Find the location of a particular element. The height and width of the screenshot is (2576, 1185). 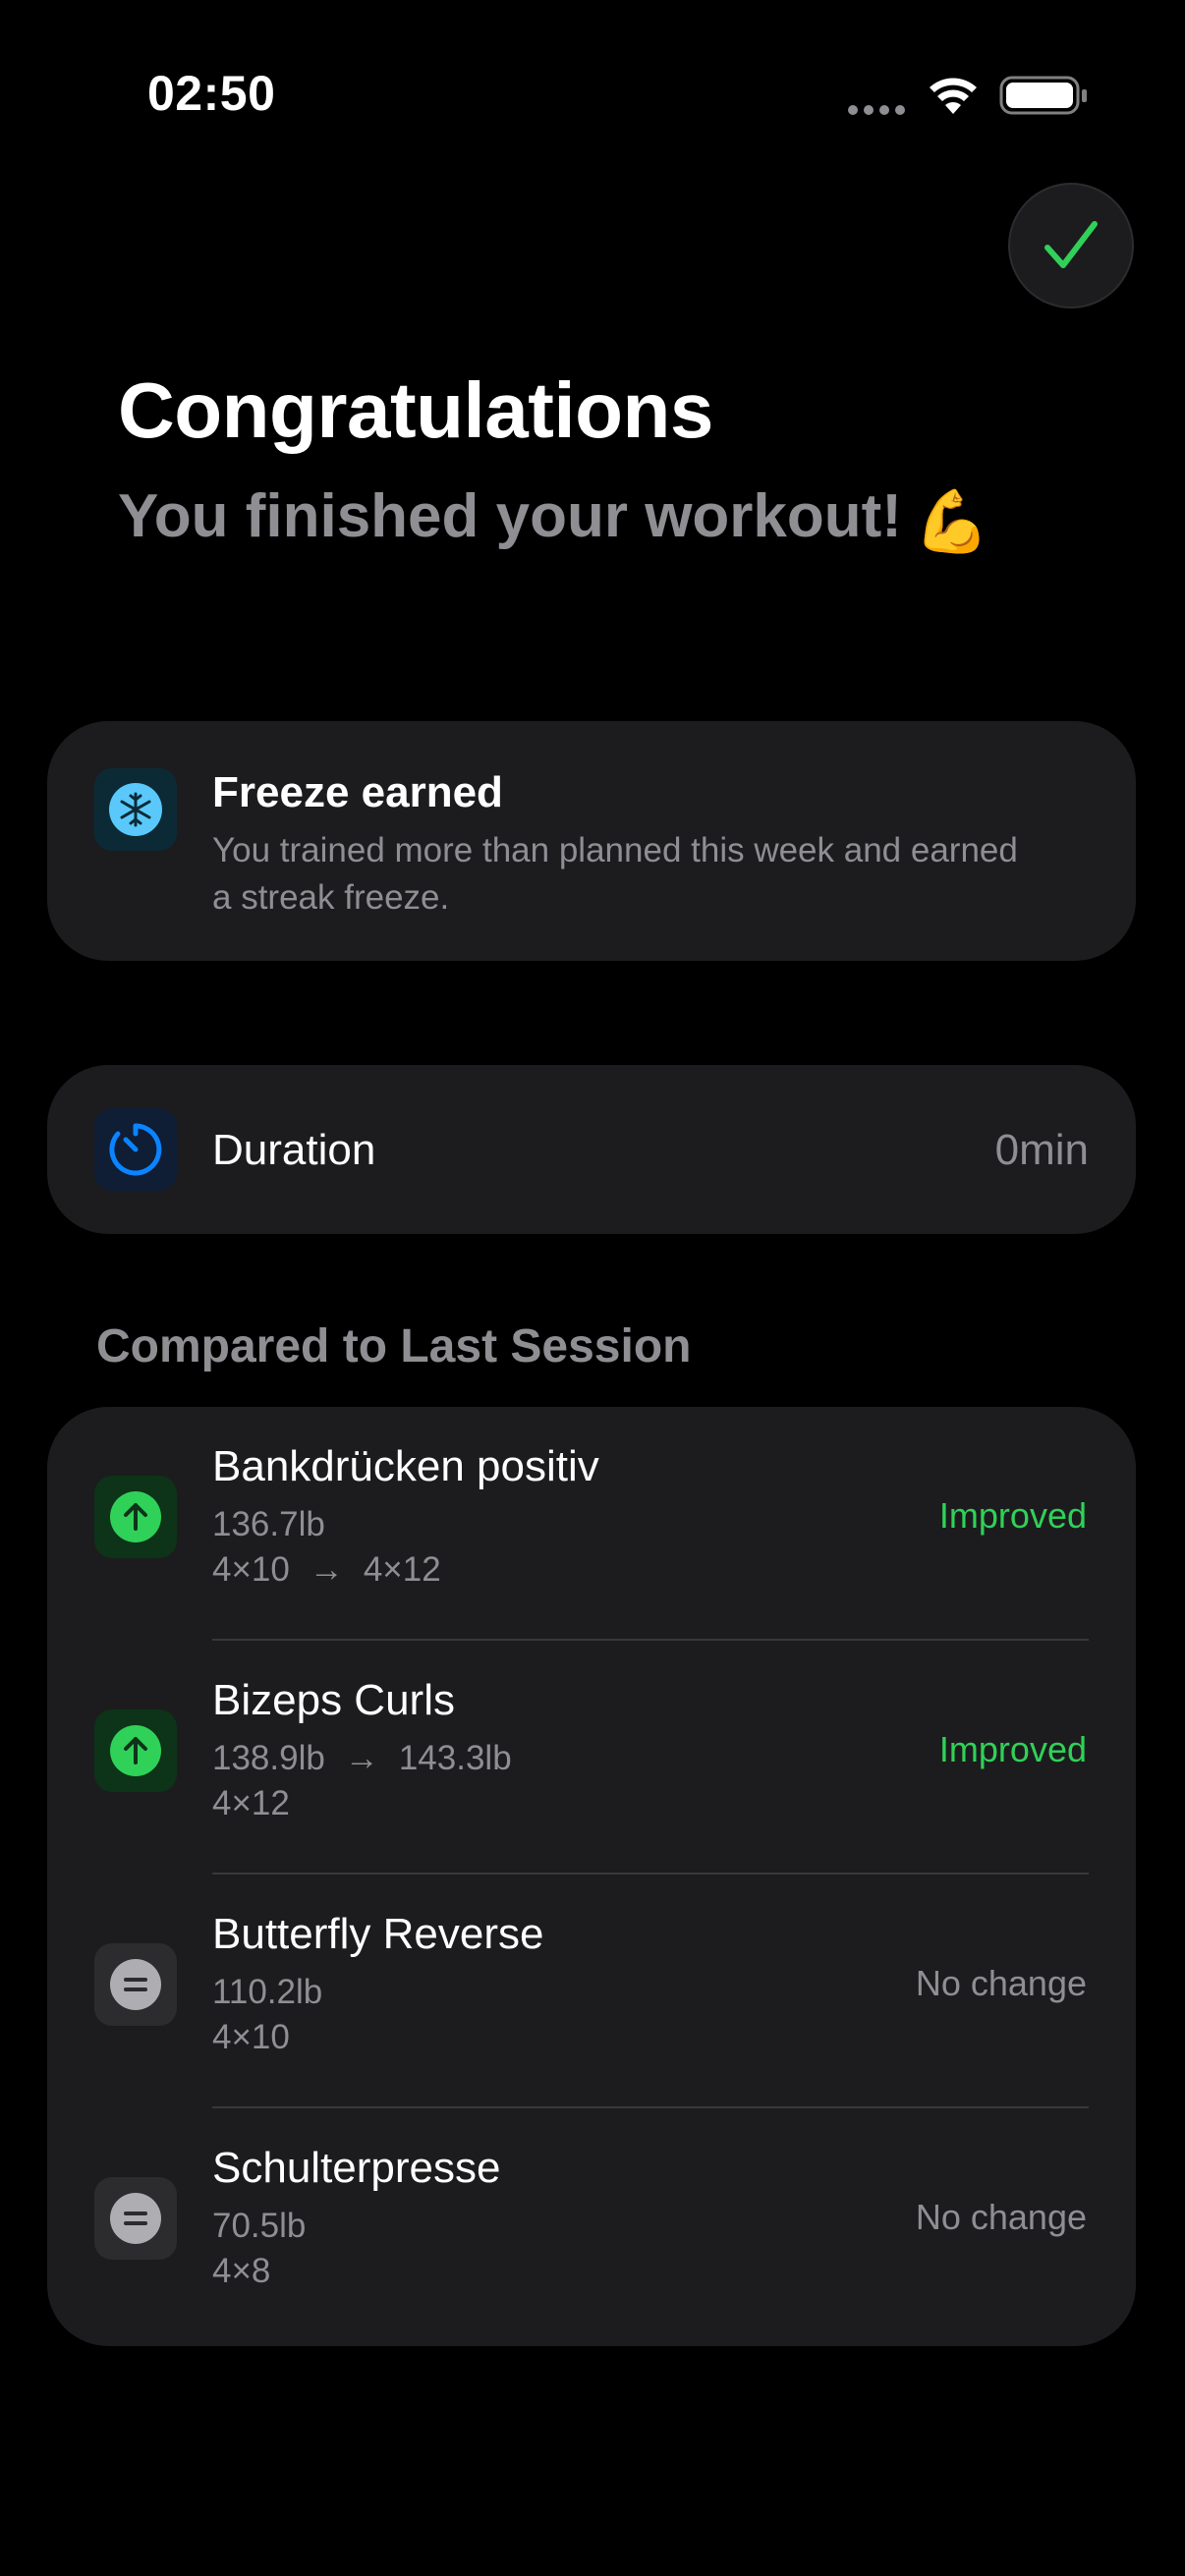

freeze-icon-tile is located at coordinates (136, 809).